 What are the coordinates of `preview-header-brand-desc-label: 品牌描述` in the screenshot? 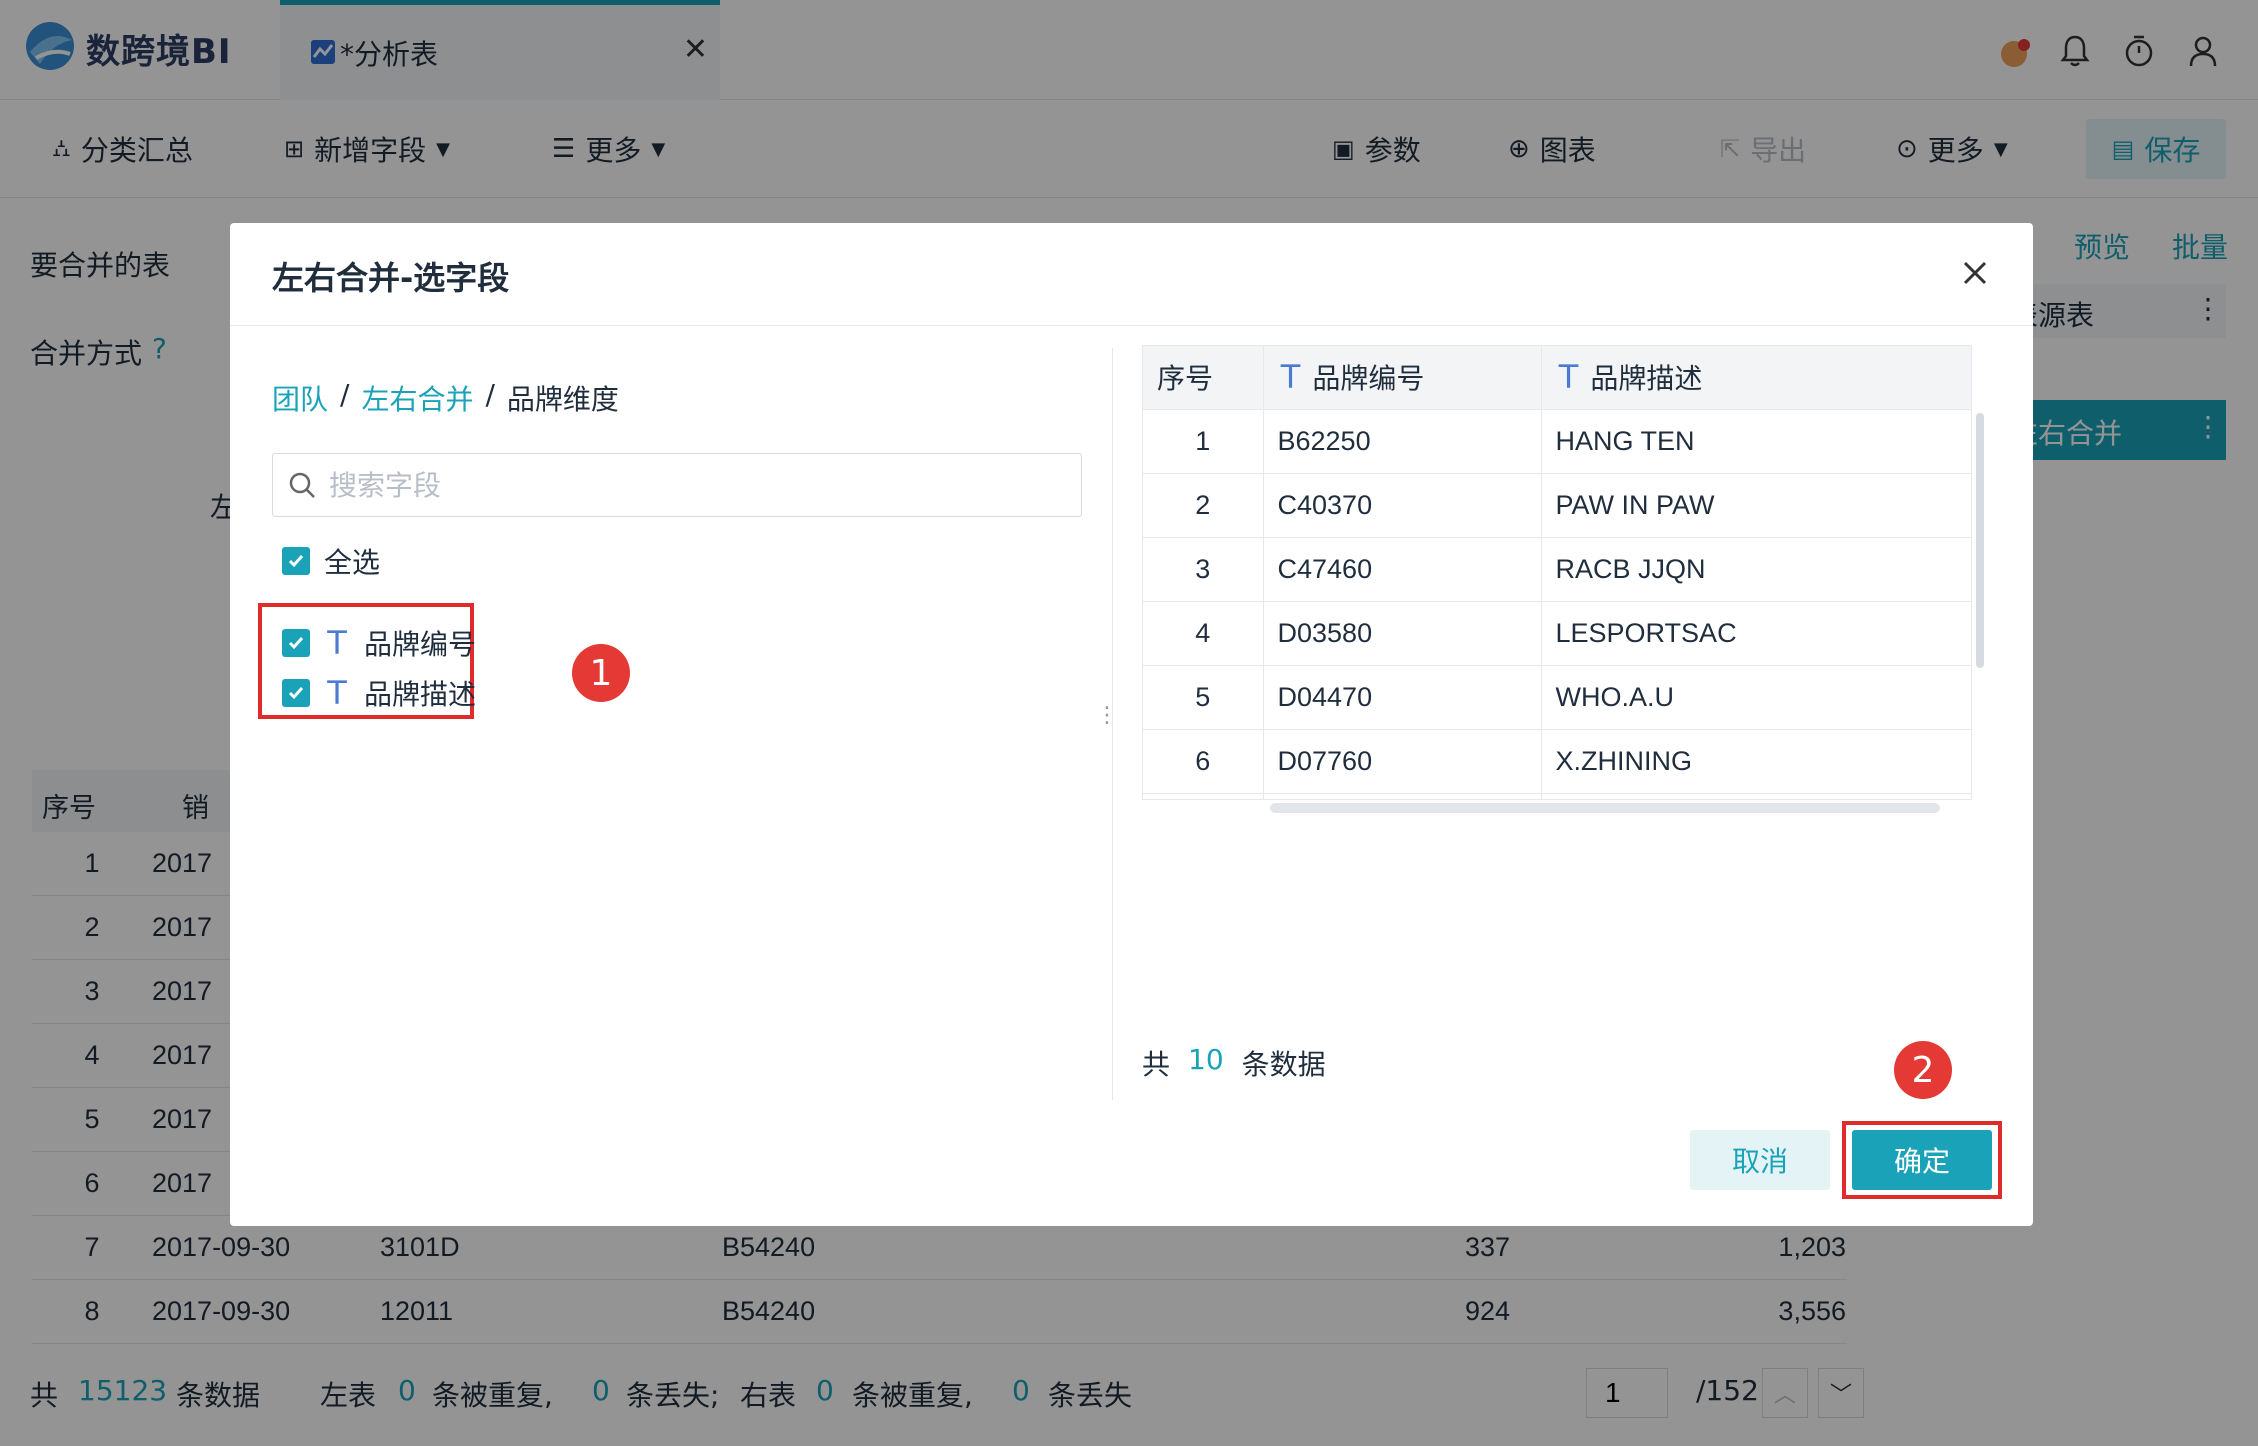 It's located at (1646, 379).